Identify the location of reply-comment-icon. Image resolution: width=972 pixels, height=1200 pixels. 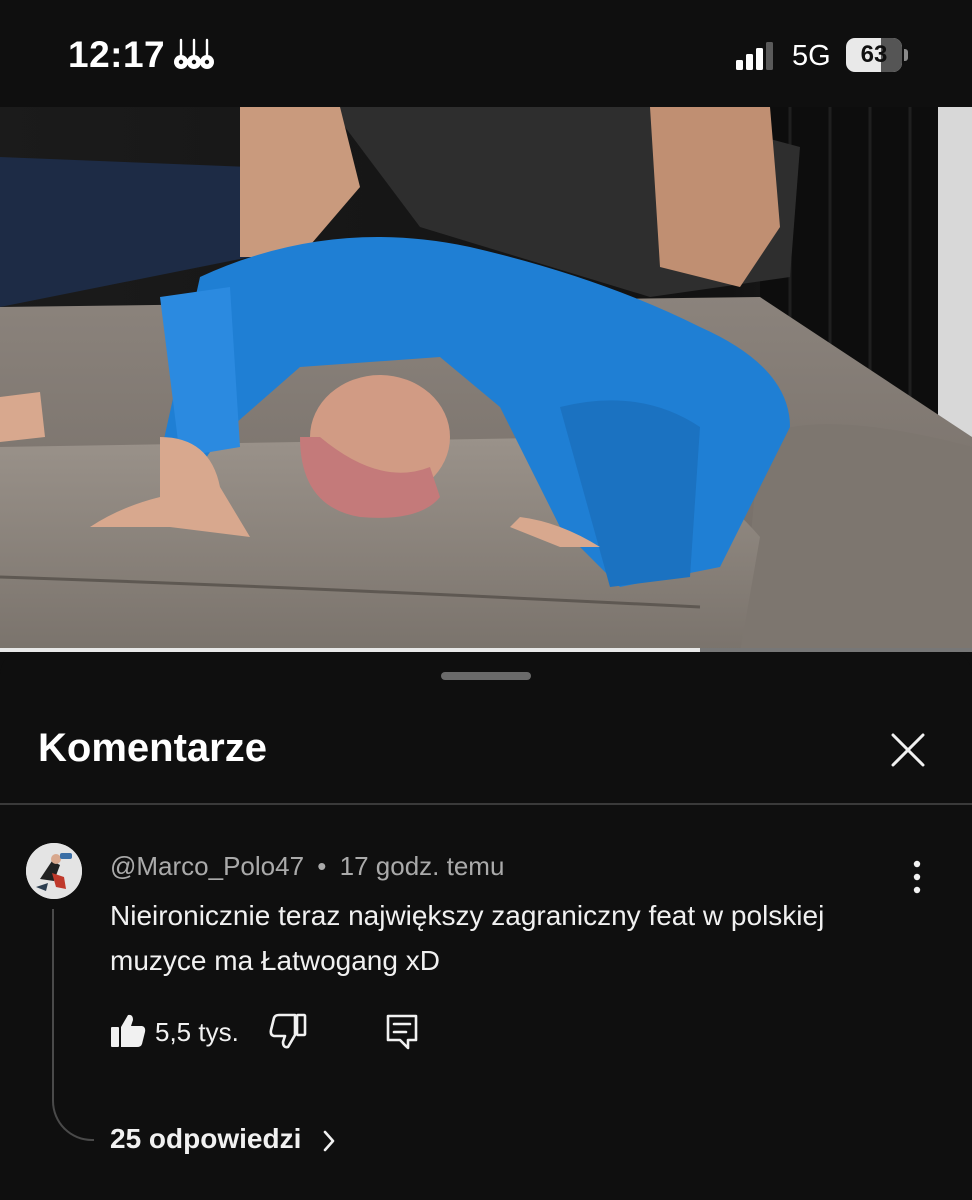
(402, 1031).